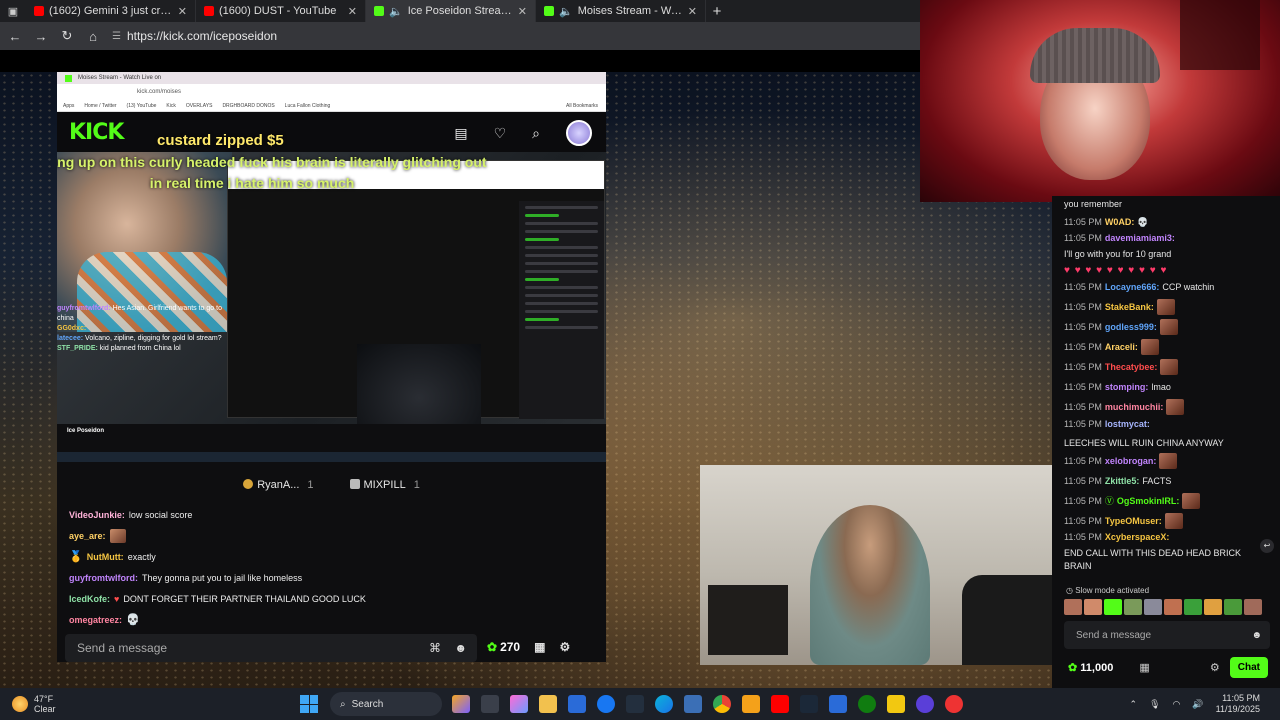 The width and height of the screenshot is (1280, 720). What do you see at coordinates (140, 348) in the screenshot?
I see `chat-text: kid planned from China lol` at bounding box center [140, 348].